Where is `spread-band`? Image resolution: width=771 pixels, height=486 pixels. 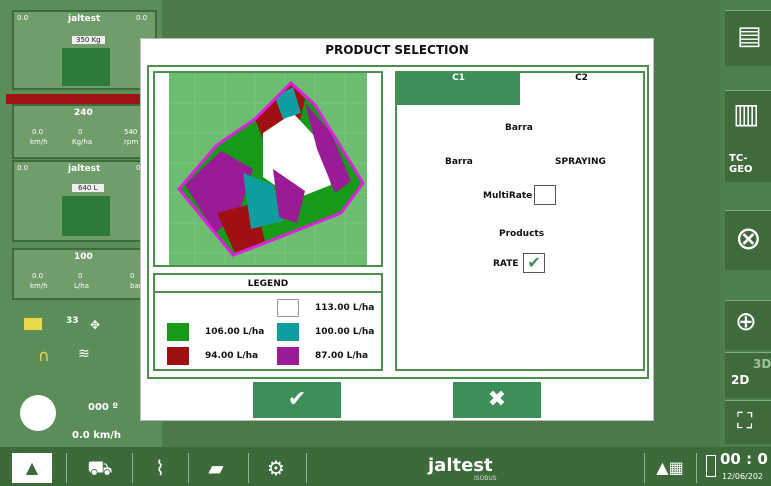 spread-band is located at coordinates (81, 99).